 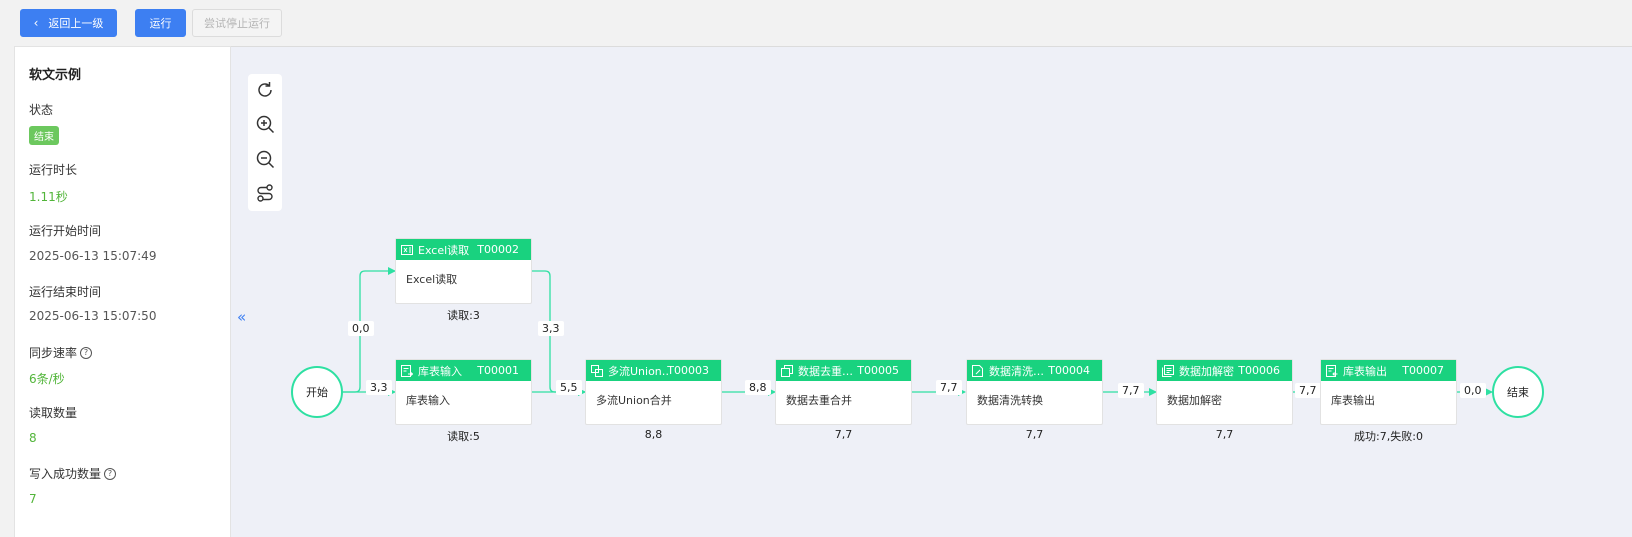 I want to click on node-description: 数据去重合并, so click(x=819, y=400).